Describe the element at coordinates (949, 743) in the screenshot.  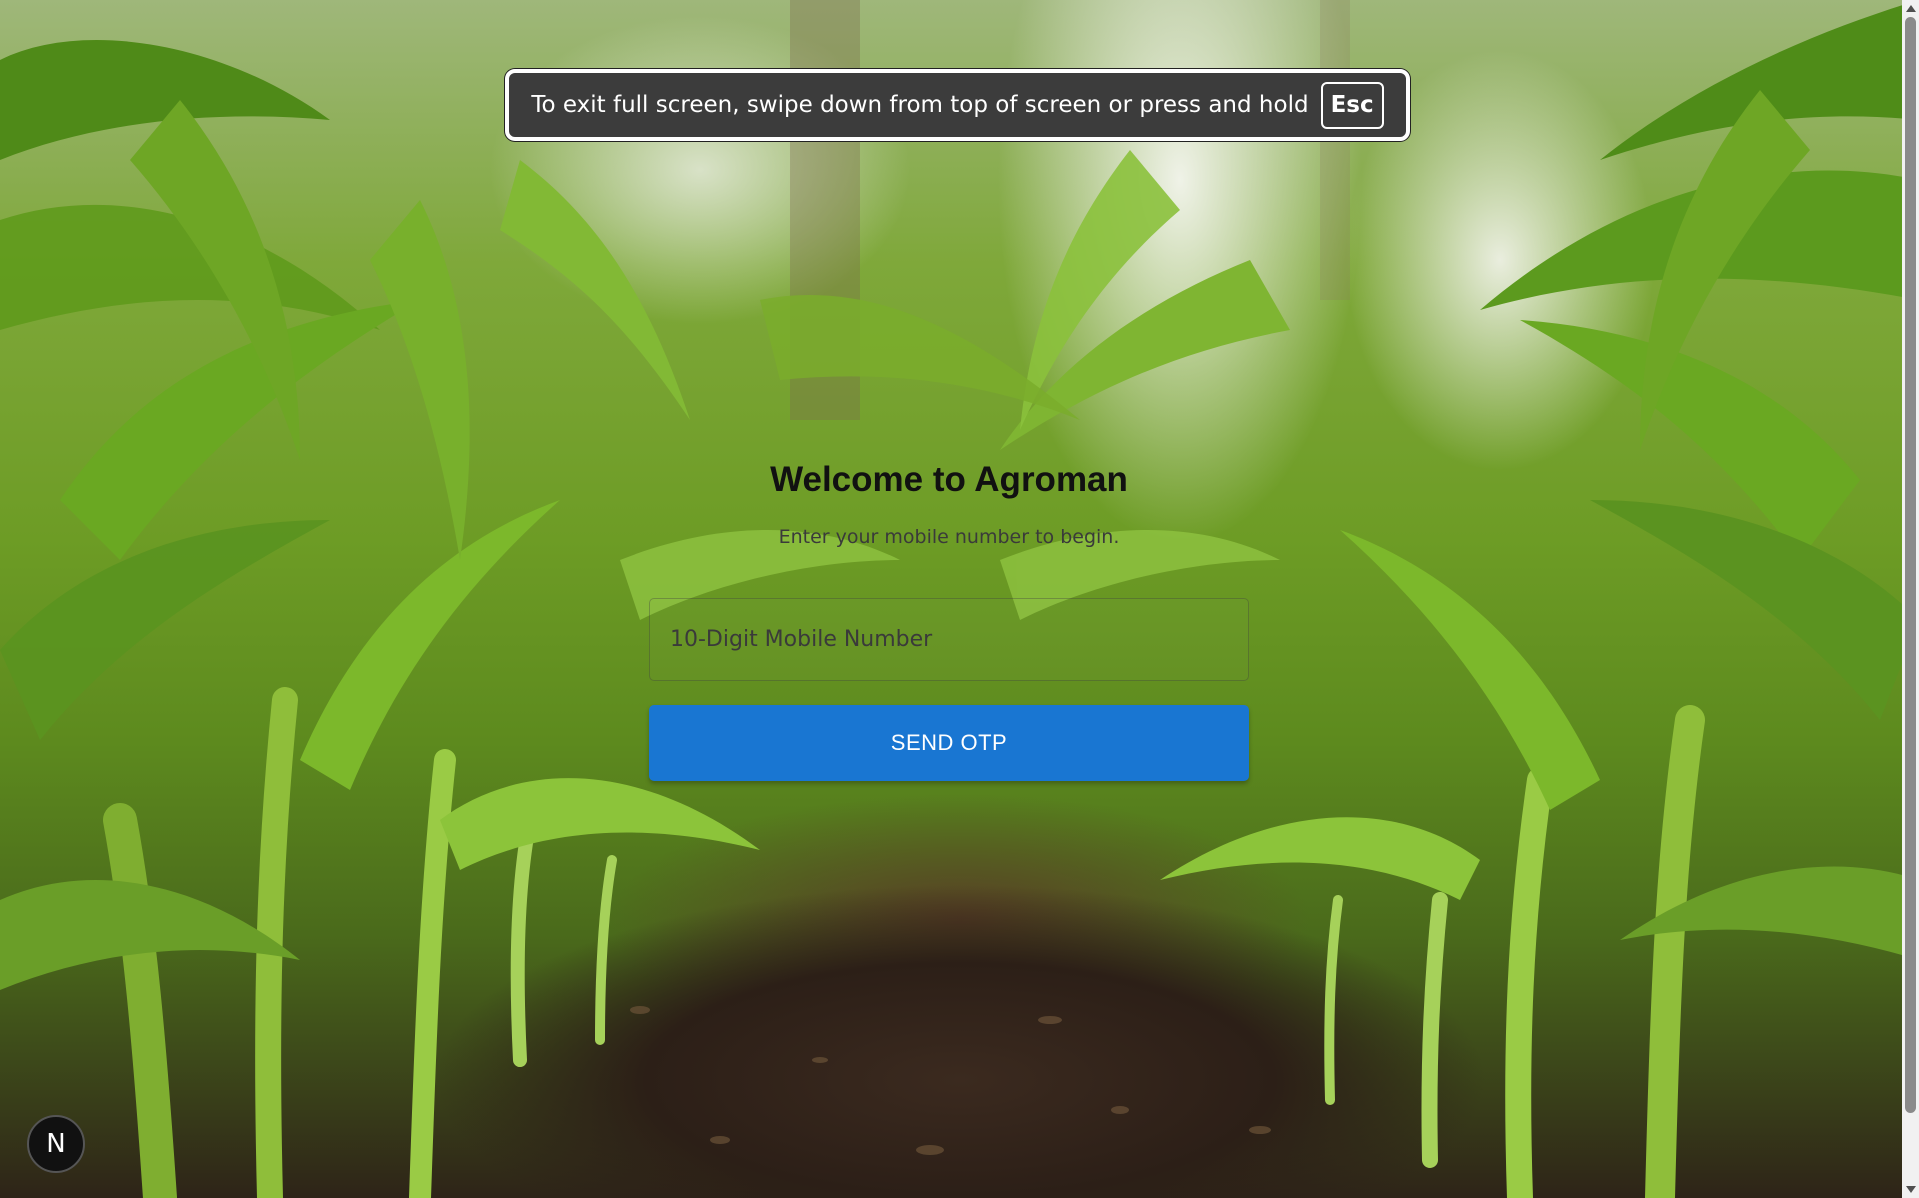
I see `send-otp-button: SEND OTP` at that location.